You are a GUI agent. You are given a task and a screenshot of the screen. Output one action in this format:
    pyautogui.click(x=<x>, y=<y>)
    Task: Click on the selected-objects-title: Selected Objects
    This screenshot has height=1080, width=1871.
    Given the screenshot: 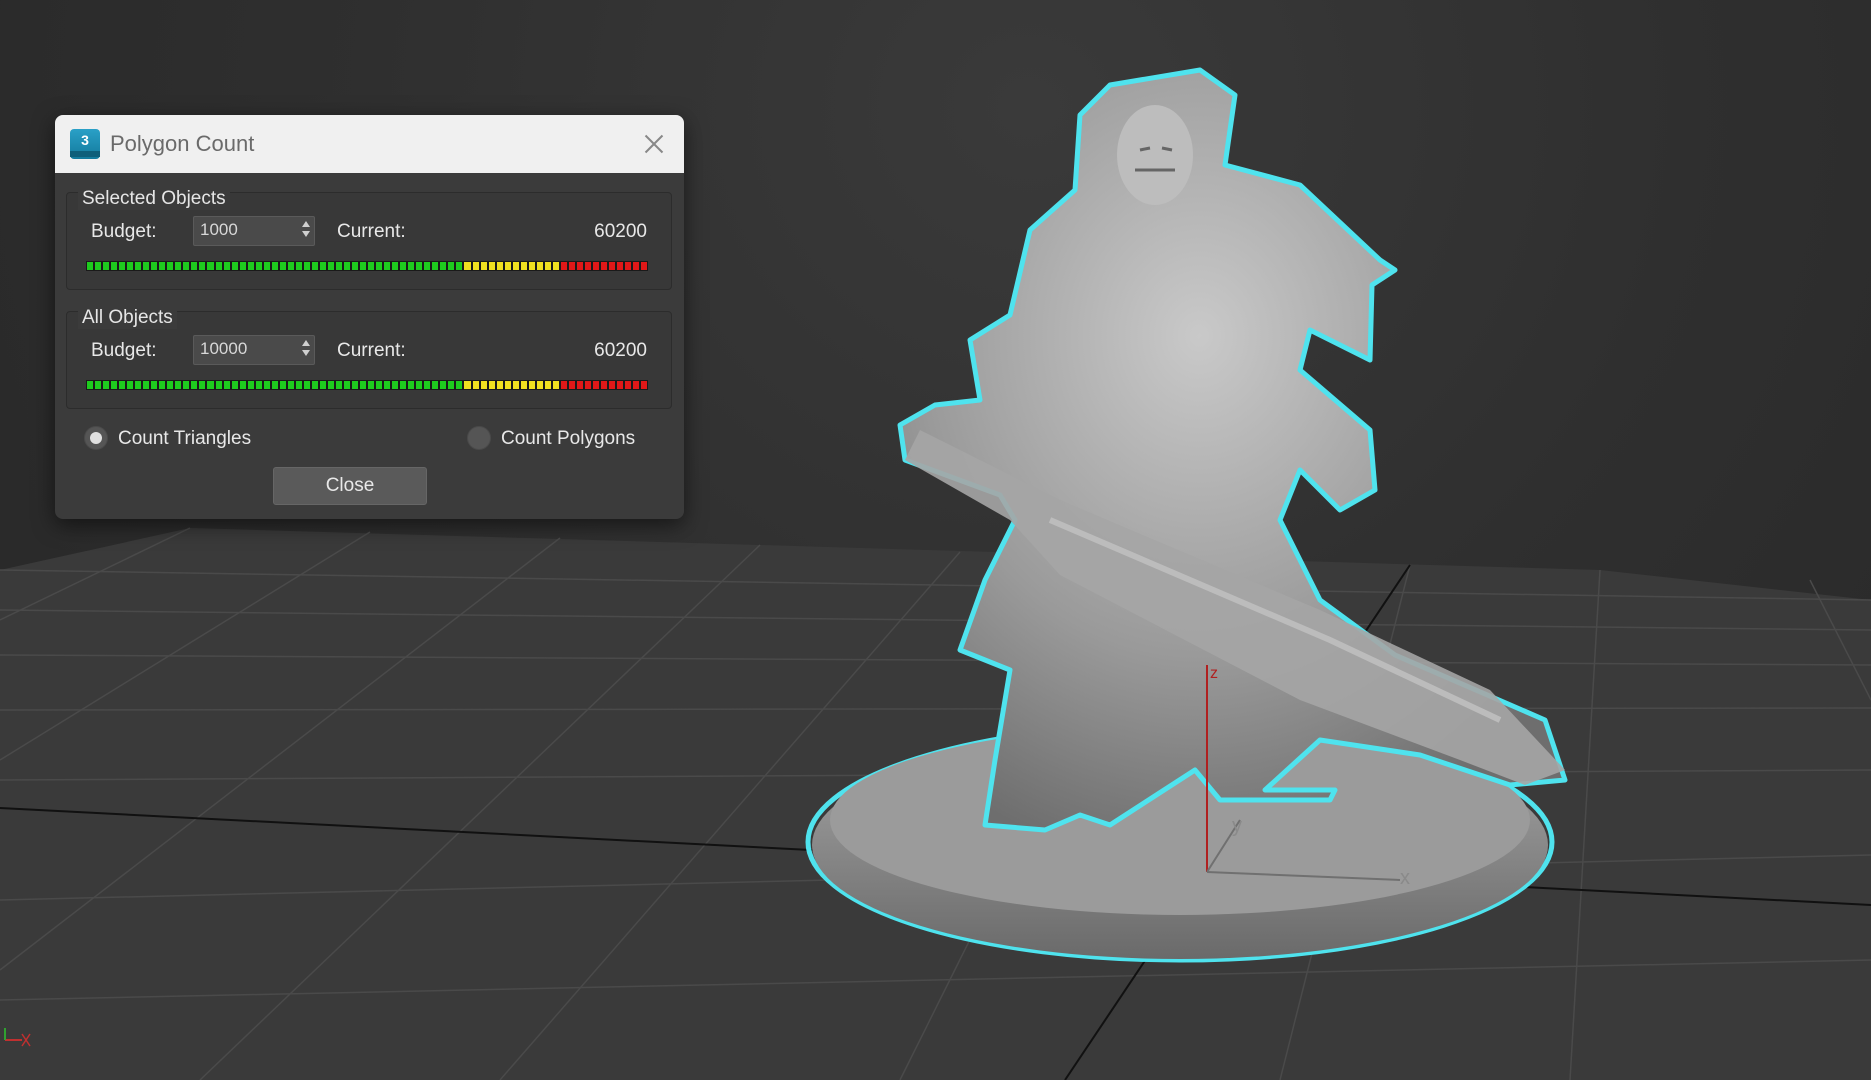 What is the action you would take?
    pyautogui.click(x=154, y=199)
    